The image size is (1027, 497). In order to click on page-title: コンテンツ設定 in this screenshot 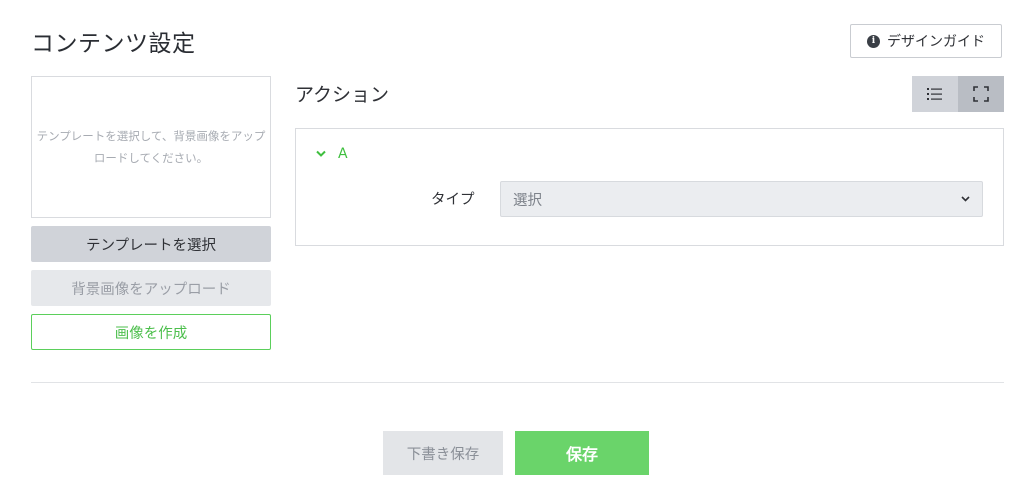, I will do `click(113, 44)`.